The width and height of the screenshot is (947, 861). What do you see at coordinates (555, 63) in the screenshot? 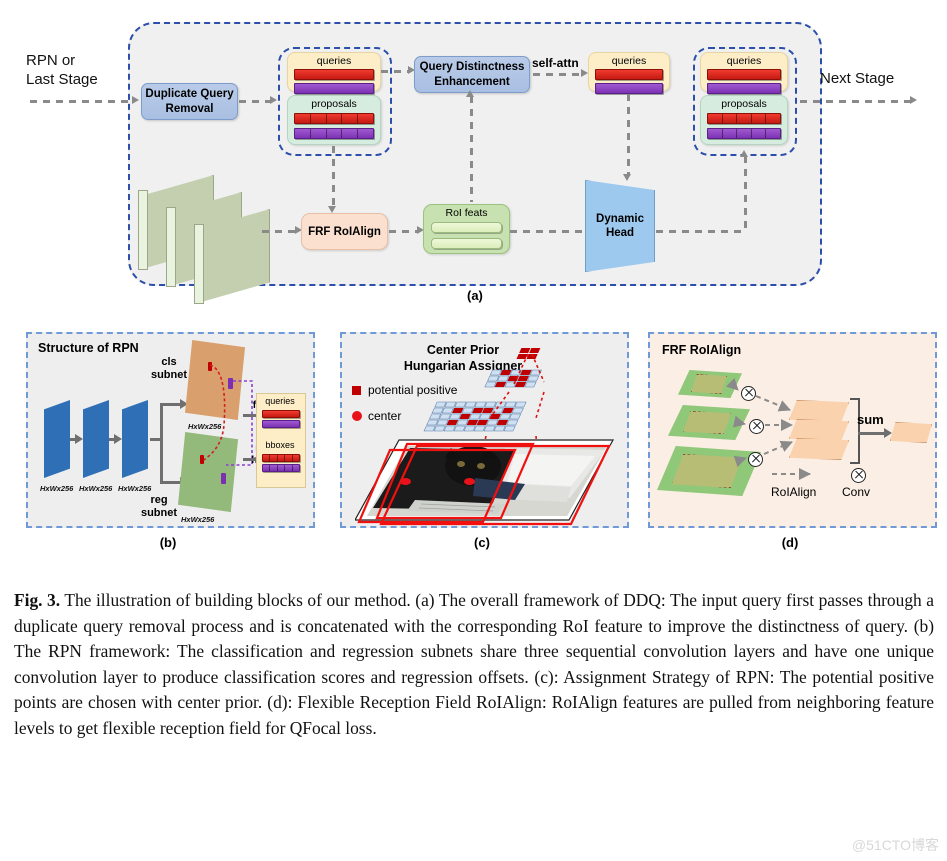
I see `self-attn-label: self-attn` at bounding box center [555, 63].